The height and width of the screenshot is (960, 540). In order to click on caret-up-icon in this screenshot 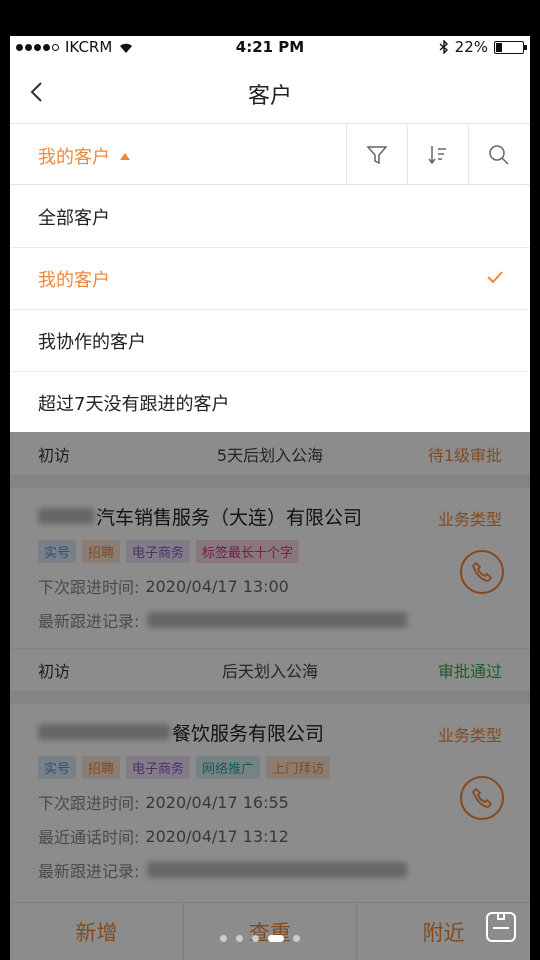, I will do `click(125, 156)`.